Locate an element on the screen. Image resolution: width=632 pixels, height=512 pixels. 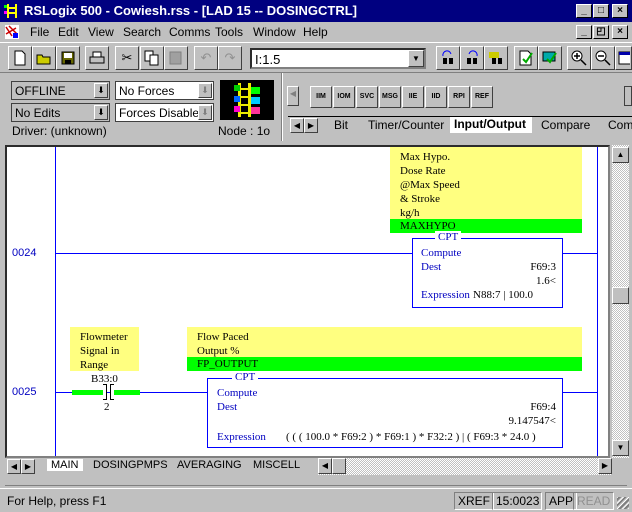
menu-help: Help is located at coordinates (315, 32).